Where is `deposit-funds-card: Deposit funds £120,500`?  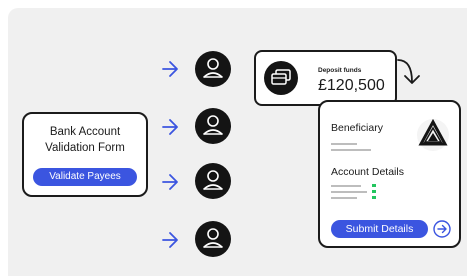
deposit-funds-card: Deposit funds £120,500 is located at coordinates (325, 78).